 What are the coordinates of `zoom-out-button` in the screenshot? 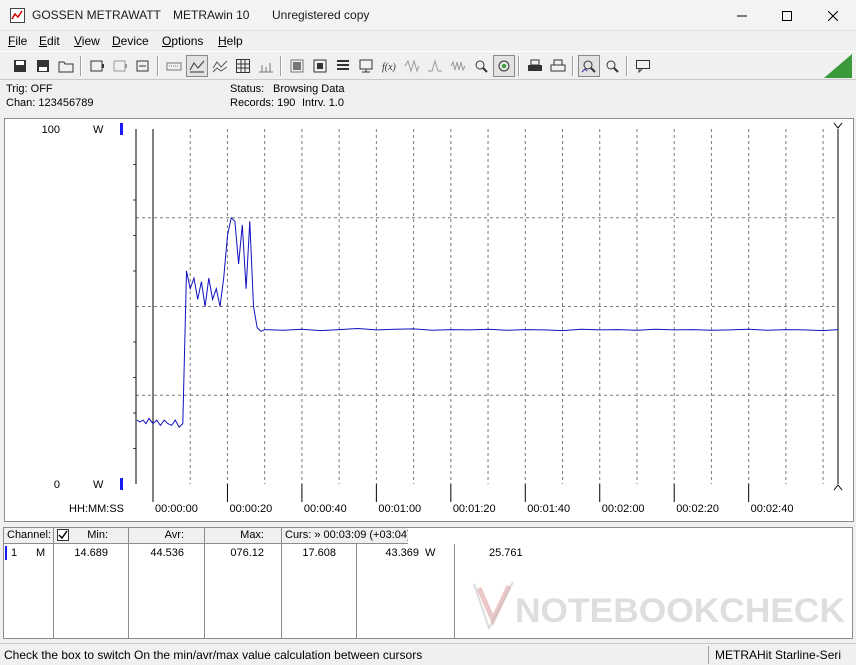 It's located at (612, 66).